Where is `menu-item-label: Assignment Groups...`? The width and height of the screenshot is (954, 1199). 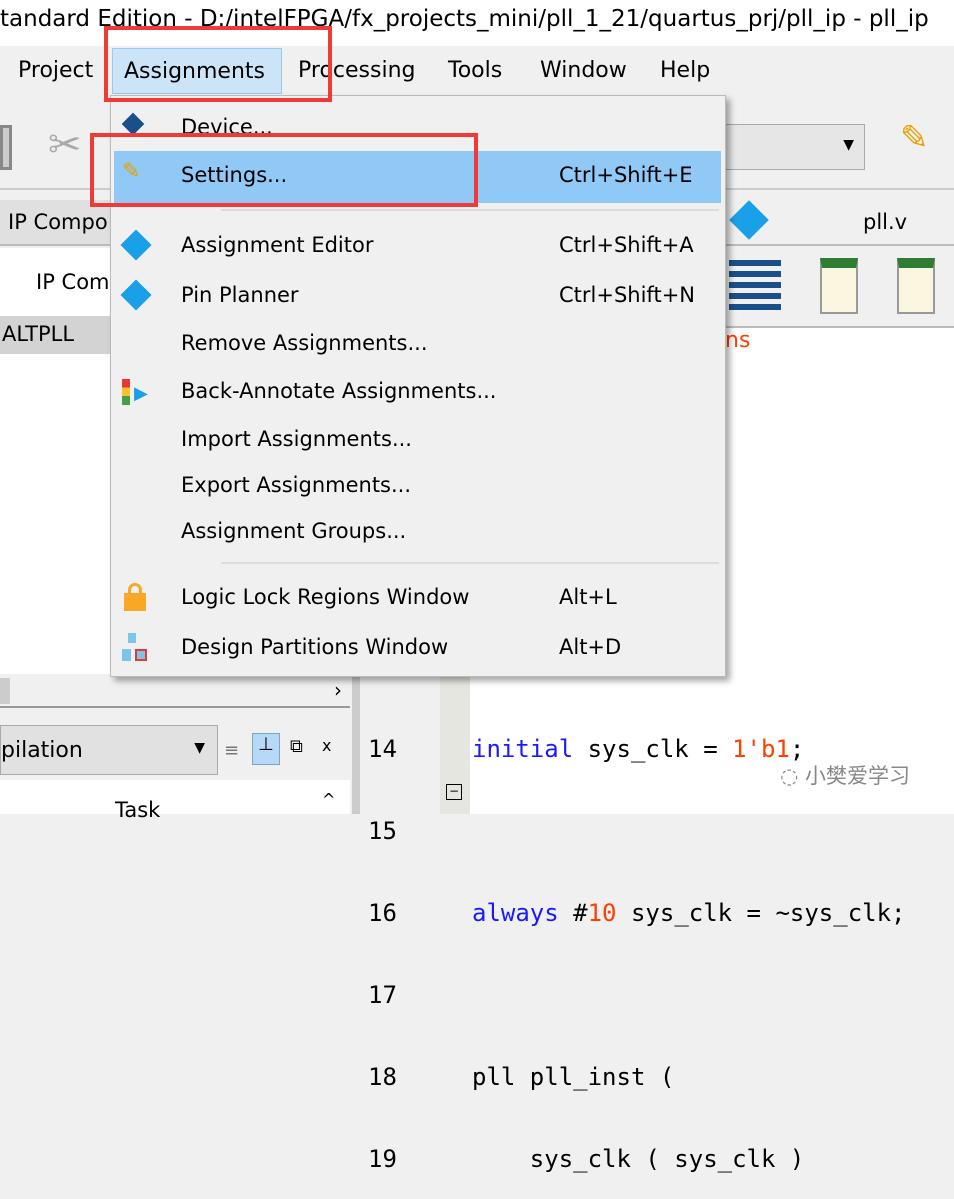 menu-item-label: Assignment Groups... is located at coordinates (294, 531).